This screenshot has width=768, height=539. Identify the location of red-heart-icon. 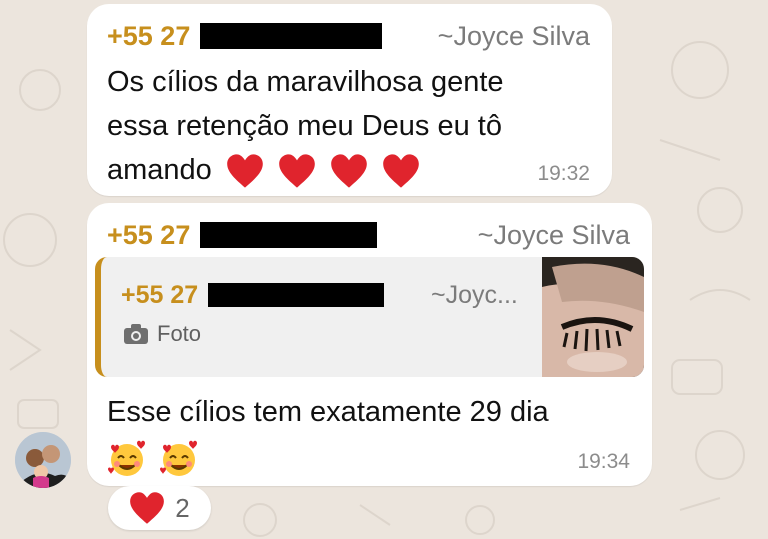
(147, 508).